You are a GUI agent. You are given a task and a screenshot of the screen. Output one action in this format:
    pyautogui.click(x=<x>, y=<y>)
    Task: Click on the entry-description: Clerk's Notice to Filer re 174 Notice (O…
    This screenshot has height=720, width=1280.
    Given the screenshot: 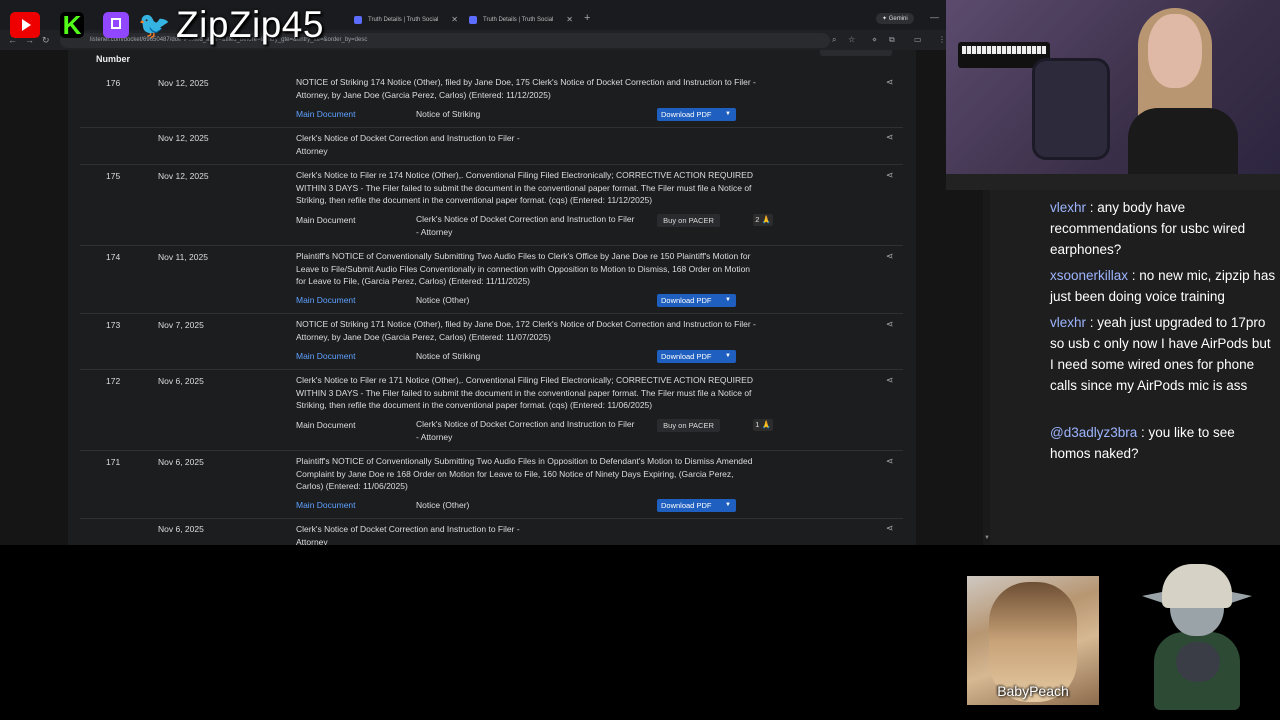 What is the action you would take?
    pyautogui.click(x=524, y=188)
    